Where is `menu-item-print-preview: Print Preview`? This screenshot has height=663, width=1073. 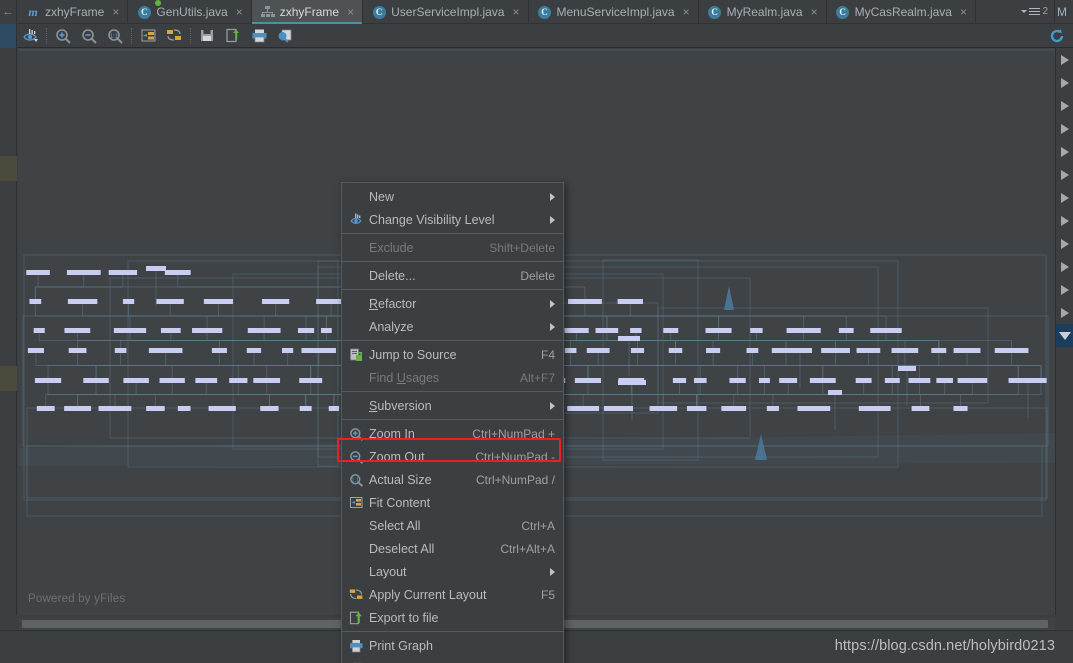
menu-item-print-preview: Print Preview is located at coordinates (452, 660).